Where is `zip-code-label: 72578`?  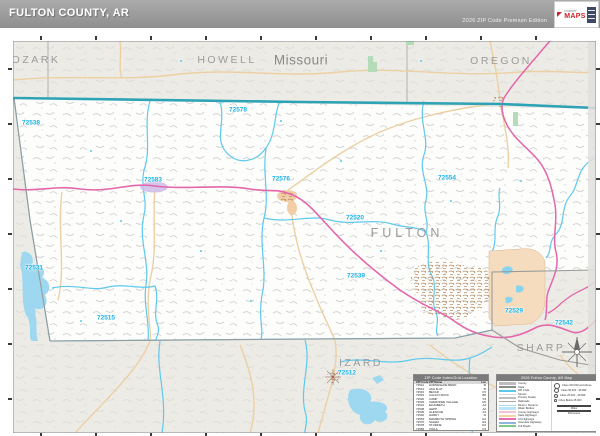 zip-code-label: 72578 is located at coordinates (238, 110).